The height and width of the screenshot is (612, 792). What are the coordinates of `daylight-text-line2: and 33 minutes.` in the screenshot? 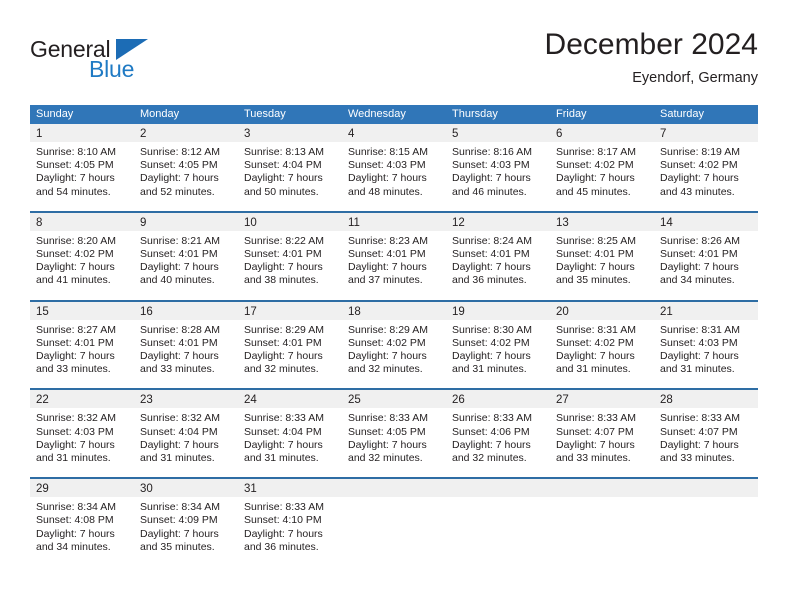 It's located at (593, 458).